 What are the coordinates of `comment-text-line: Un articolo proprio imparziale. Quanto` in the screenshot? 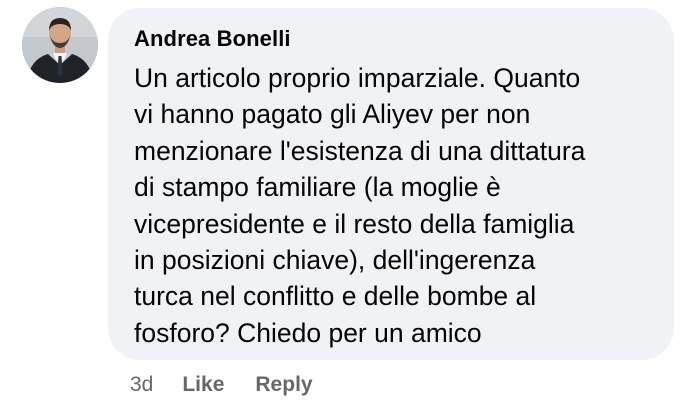 It's located at (357, 78).